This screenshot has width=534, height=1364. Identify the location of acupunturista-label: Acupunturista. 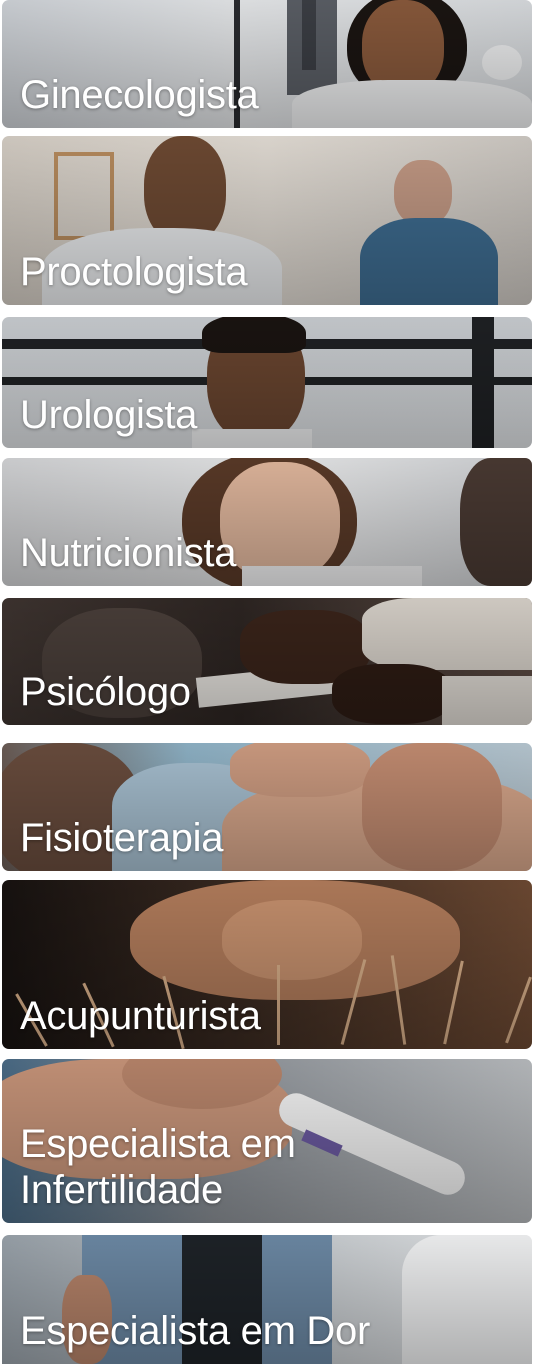
(140, 1016).